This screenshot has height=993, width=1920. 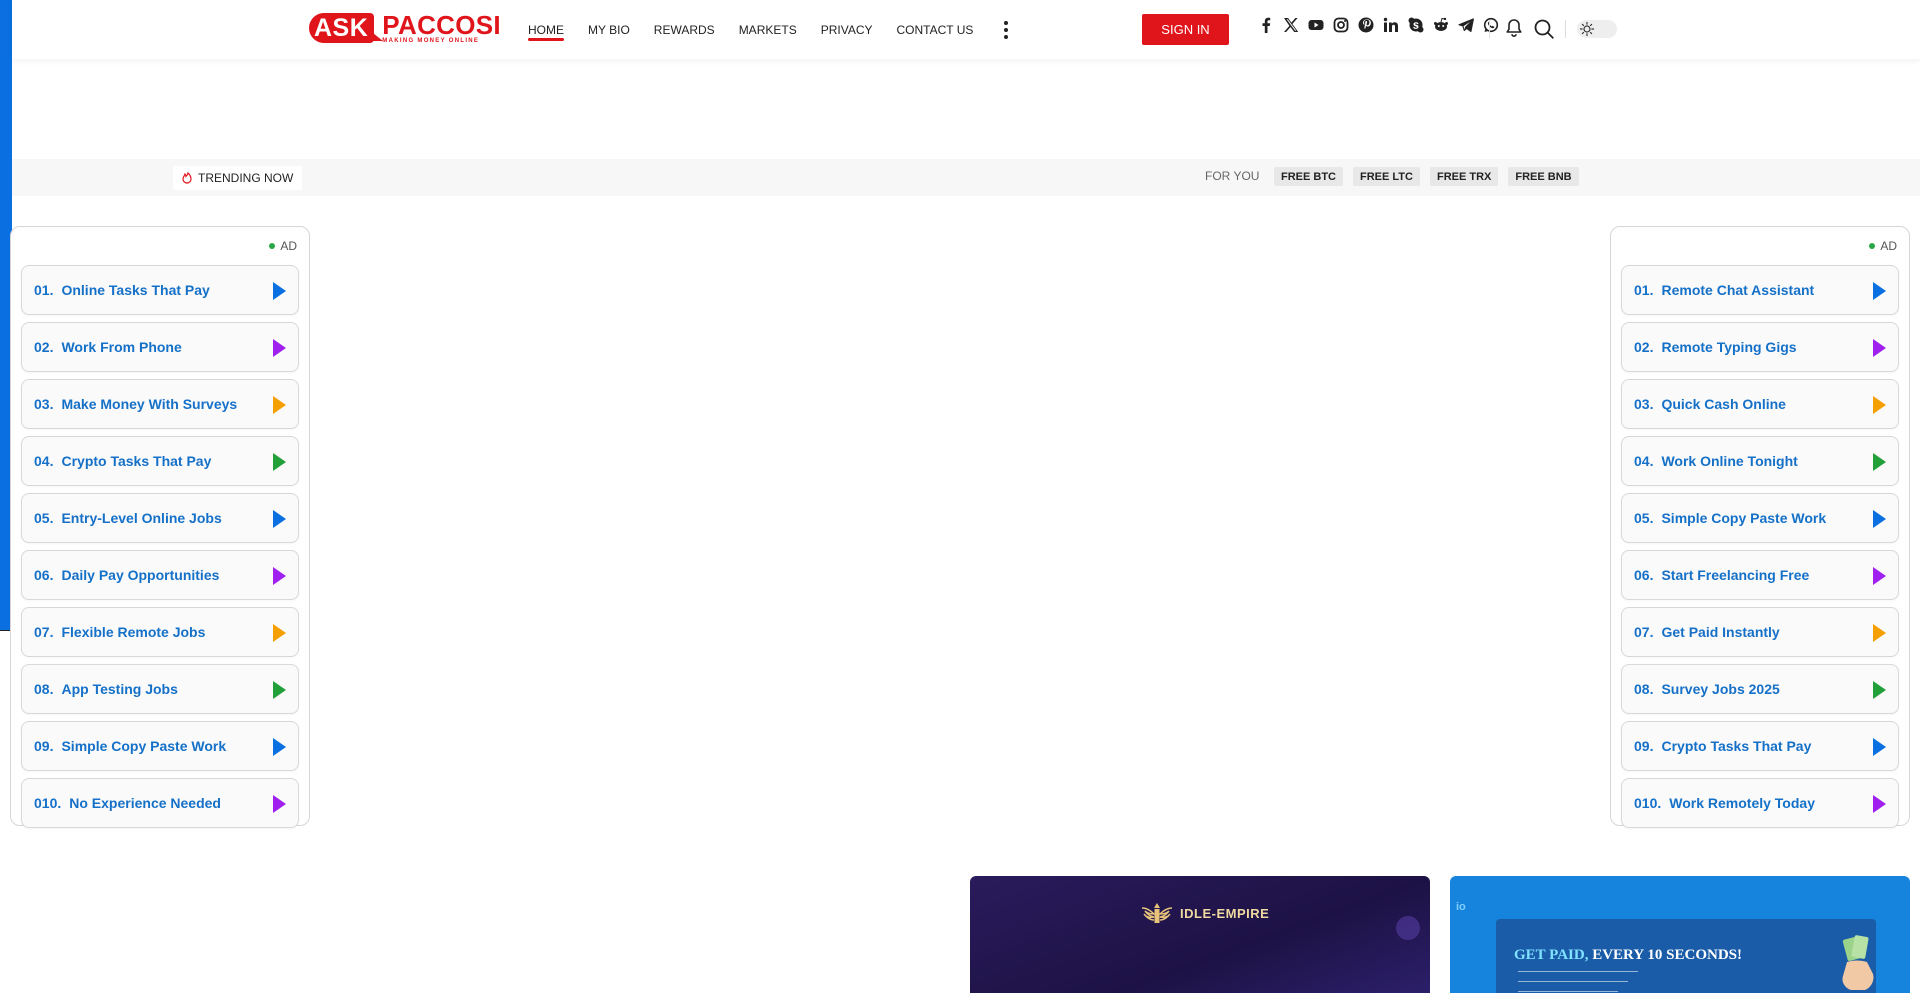 I want to click on nav-privacy: PRIVACY, so click(x=847, y=29).